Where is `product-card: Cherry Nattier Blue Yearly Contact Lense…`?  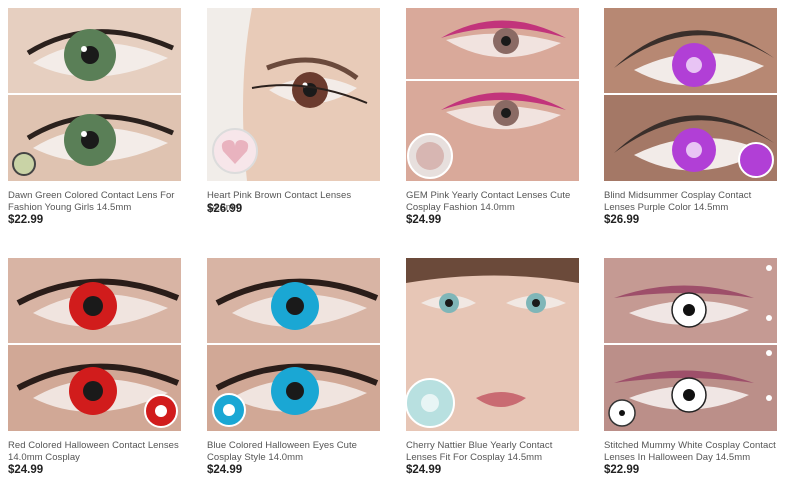 product-card: Cherry Nattier Blue Yearly Contact Lense… is located at coordinates (493, 369).